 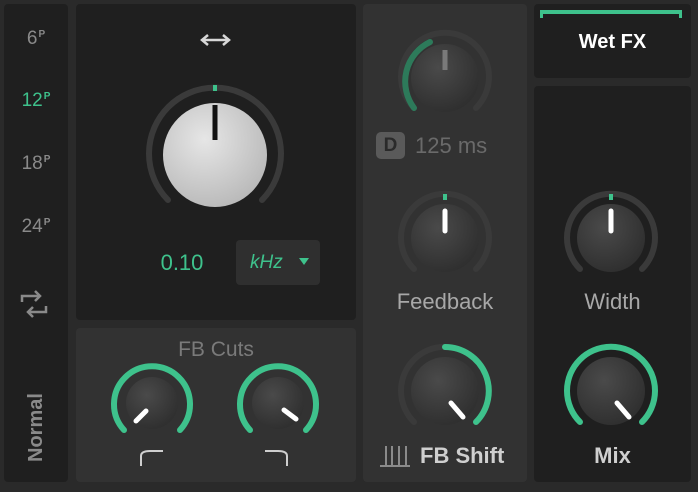 What do you see at coordinates (445, 231) in the screenshot?
I see `feedback-knob` at bounding box center [445, 231].